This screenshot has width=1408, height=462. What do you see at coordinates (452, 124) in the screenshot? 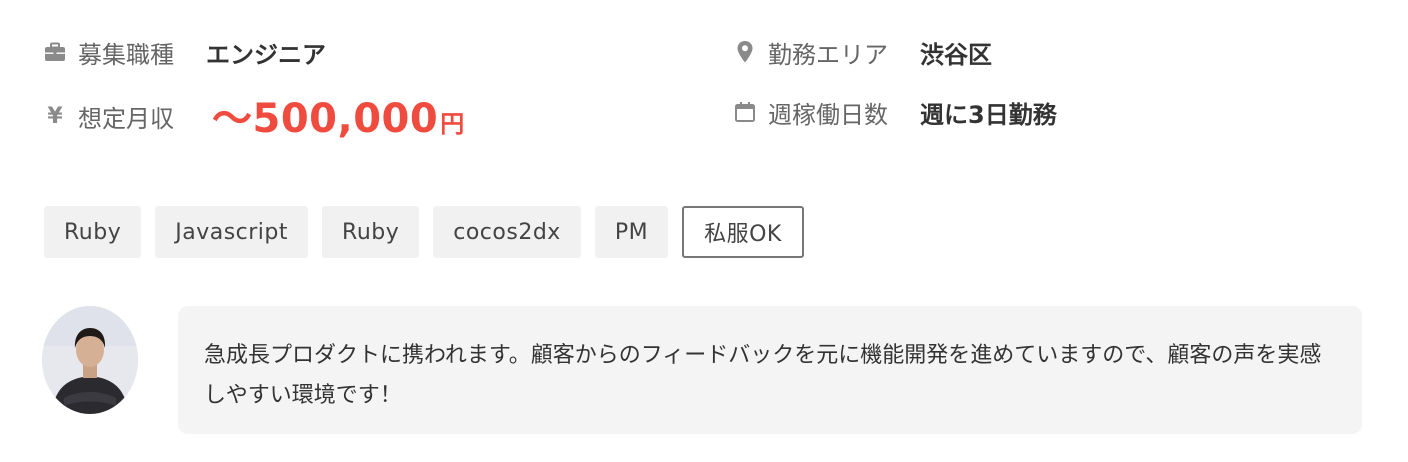
I see `salary-unit: 円` at bounding box center [452, 124].